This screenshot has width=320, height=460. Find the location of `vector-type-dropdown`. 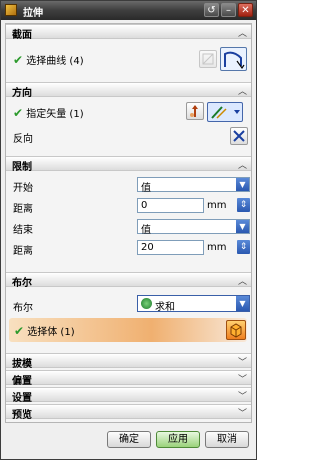

vector-type-dropdown is located at coordinates (225, 112).